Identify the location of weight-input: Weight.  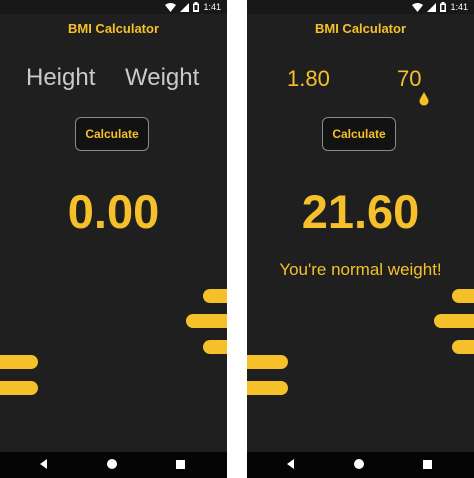
(162, 78).